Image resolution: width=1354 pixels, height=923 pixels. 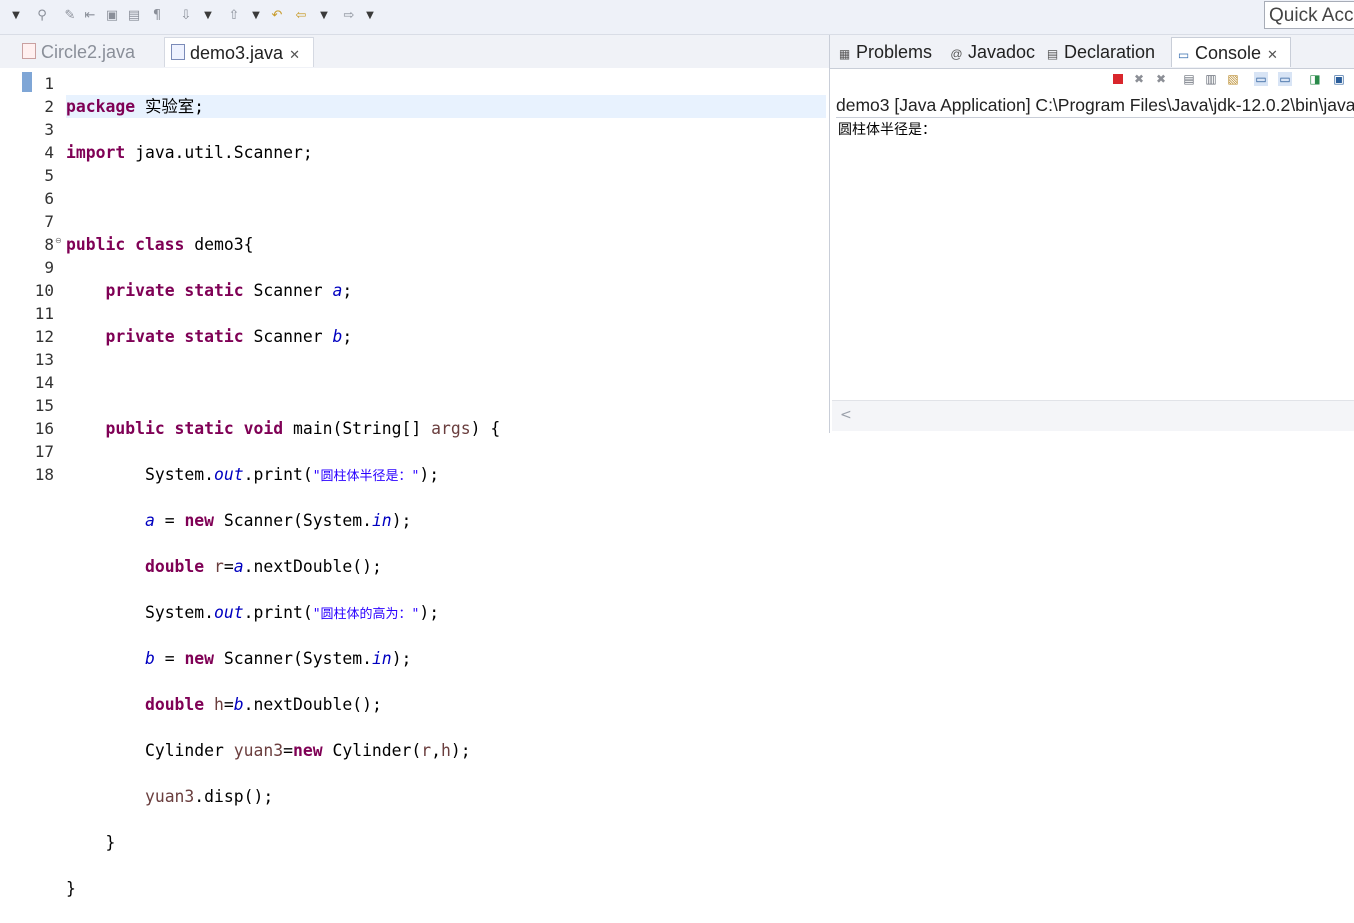 I want to click on java-file-icon, so click(x=178, y=52).